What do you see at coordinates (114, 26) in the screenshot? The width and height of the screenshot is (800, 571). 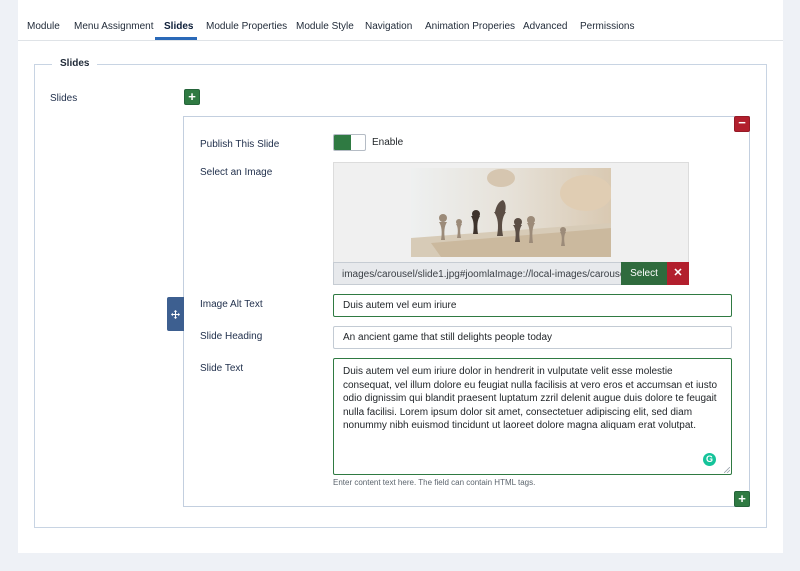 I see `tab-menu-assignment: Menu Assignment` at bounding box center [114, 26].